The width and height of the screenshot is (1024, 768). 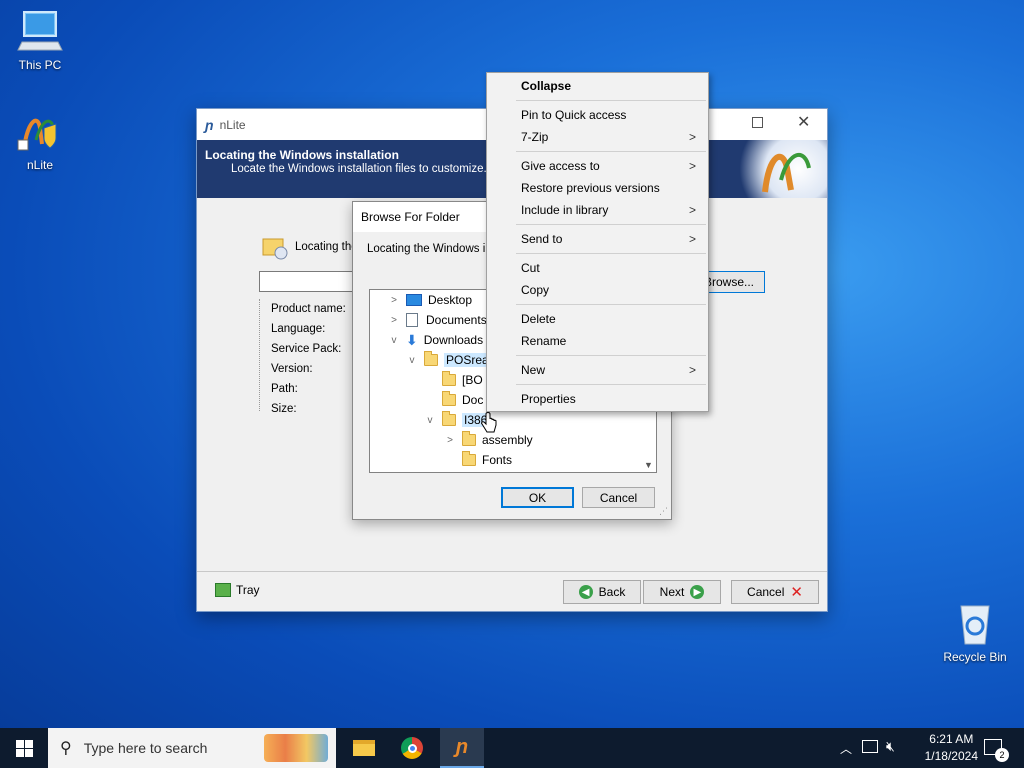 What do you see at coordinates (597, 239) in the screenshot?
I see `menu-item-send-to: Send to >` at bounding box center [597, 239].